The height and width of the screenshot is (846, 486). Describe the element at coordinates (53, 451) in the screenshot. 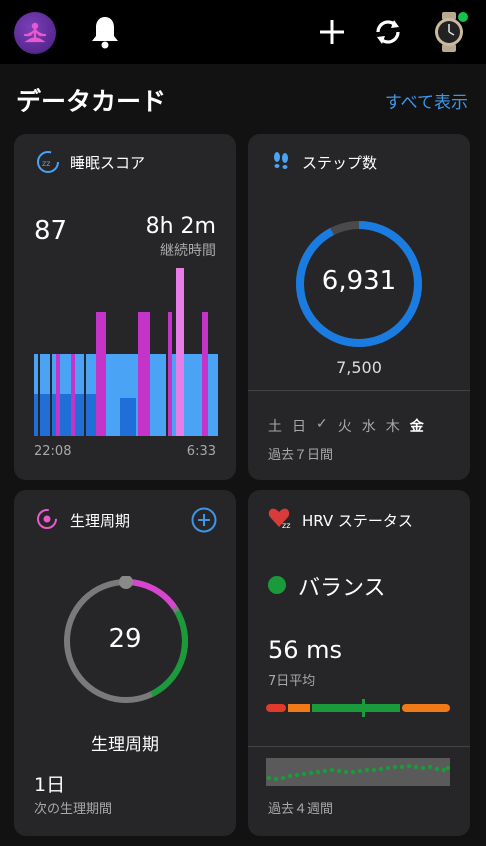

I see `sleep-start-time: 22:08` at that location.